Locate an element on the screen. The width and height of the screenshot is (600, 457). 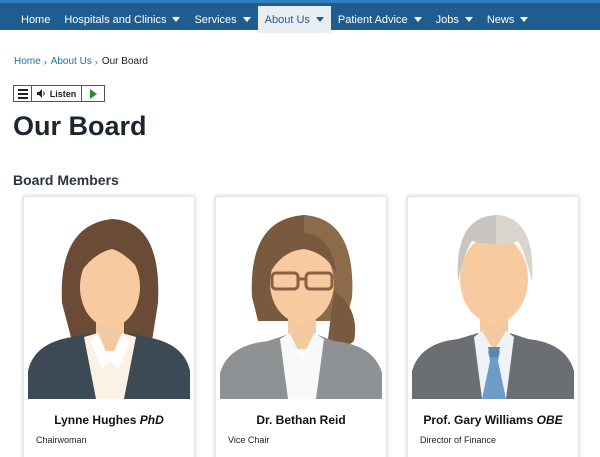
nav-home: Home is located at coordinates (35, 19).